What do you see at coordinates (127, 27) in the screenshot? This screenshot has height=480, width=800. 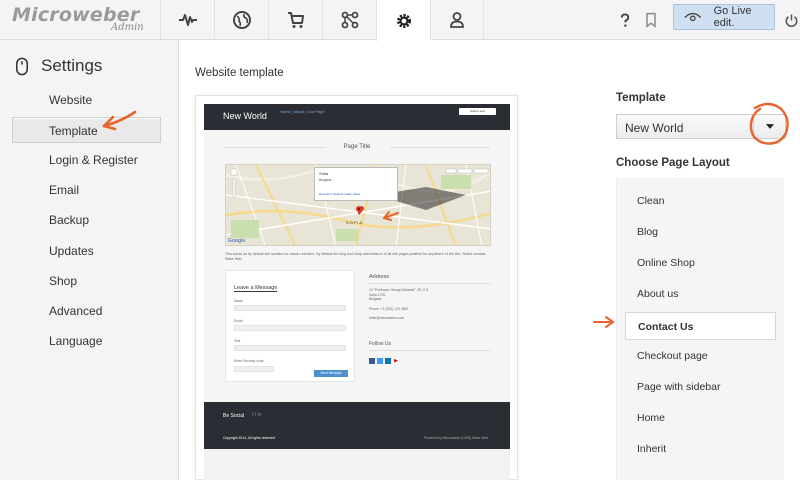 I see `logo-subtext: Admin` at bounding box center [127, 27].